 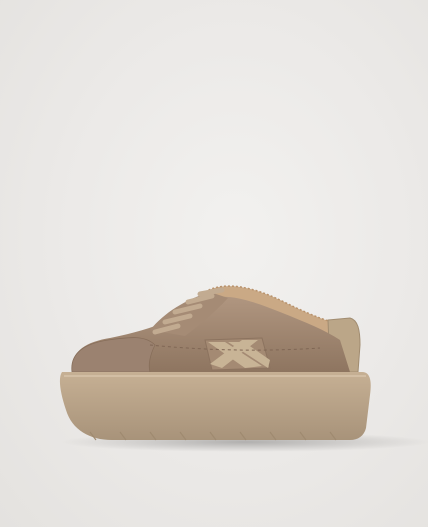 I want to click on side-logo-panel, so click(x=237, y=354).